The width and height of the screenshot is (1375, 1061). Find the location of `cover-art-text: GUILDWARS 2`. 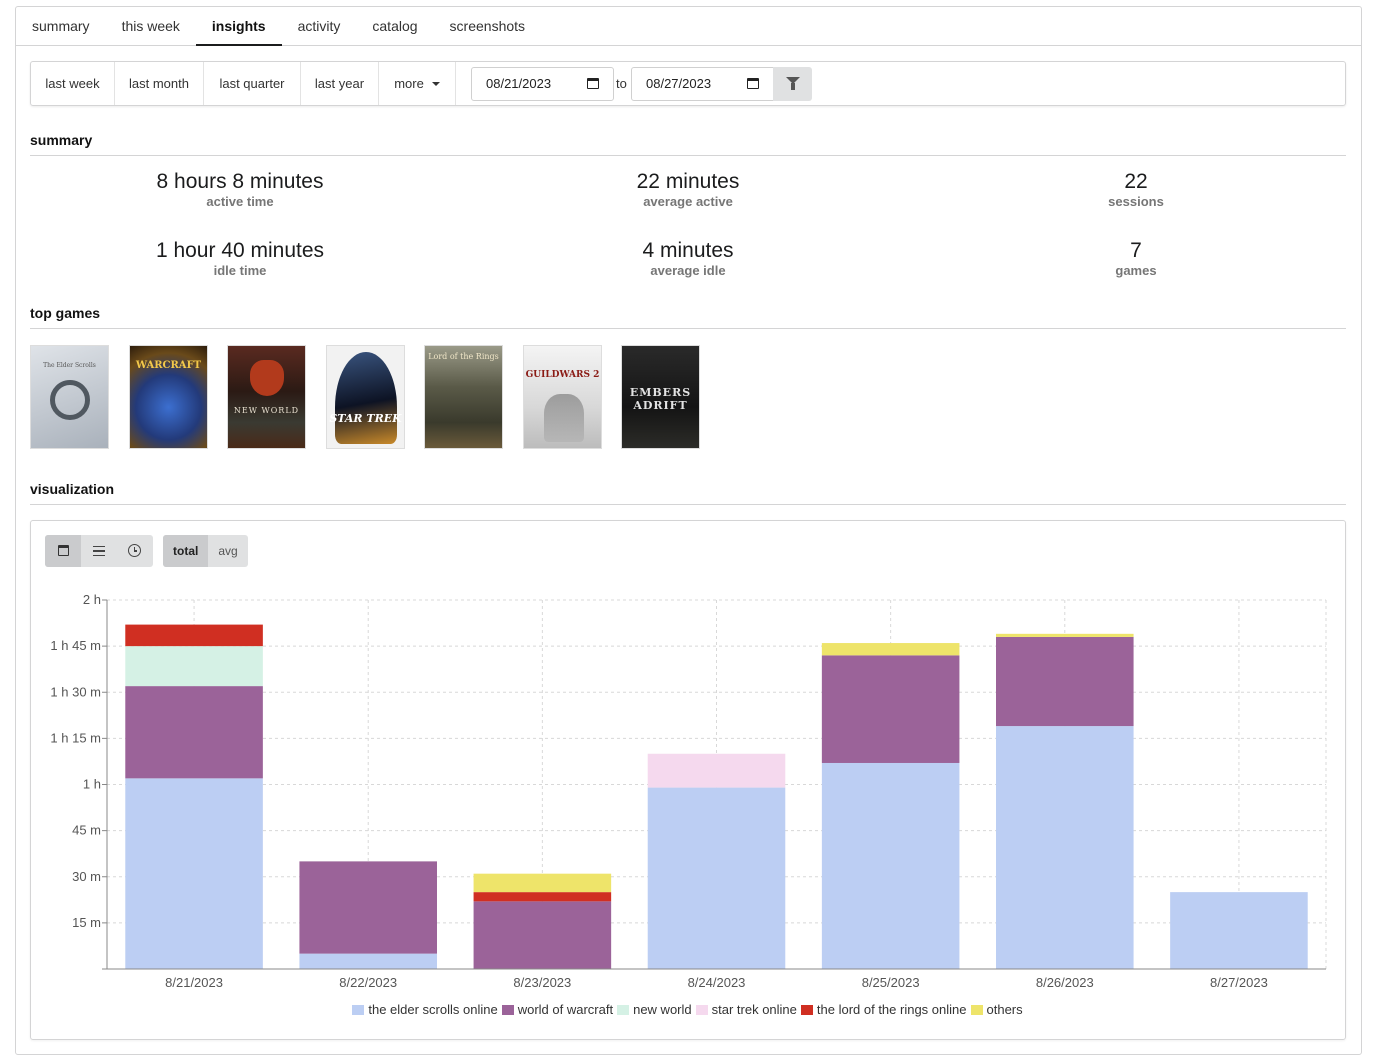

cover-art-text: GUILDWARS 2 is located at coordinates (562, 375).